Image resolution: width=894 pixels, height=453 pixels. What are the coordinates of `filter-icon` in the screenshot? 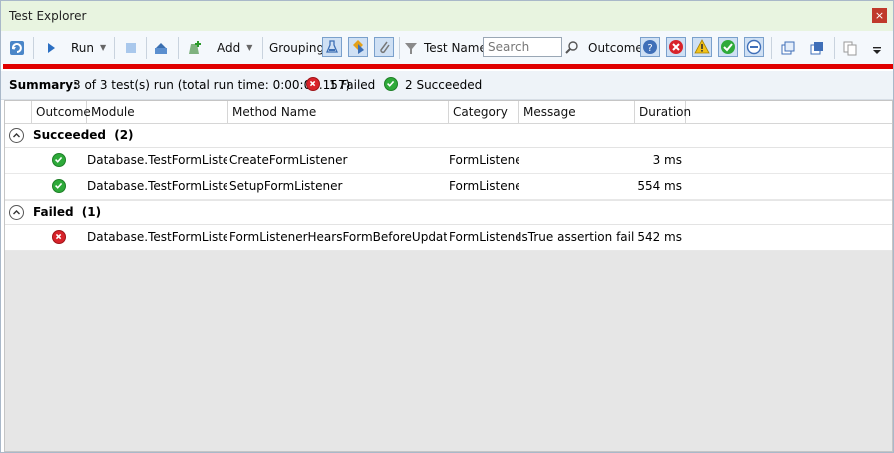 It's located at (411, 48).